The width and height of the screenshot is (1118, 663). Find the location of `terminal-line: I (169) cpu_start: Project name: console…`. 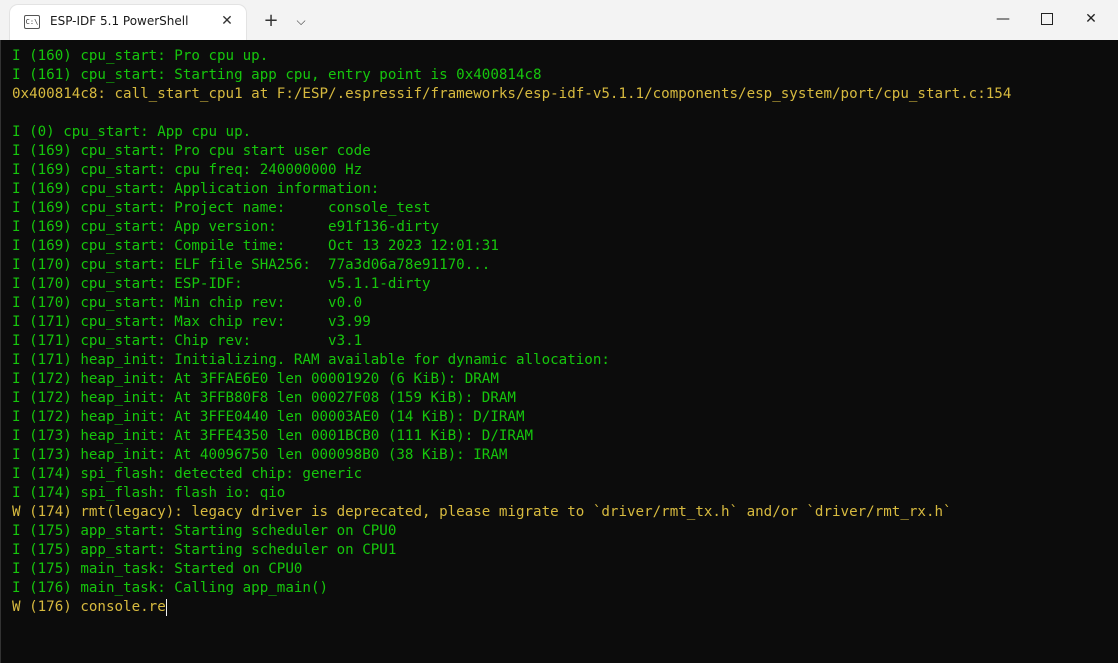

terminal-line: I (169) cpu_start: Project name: console… is located at coordinates (221, 208).